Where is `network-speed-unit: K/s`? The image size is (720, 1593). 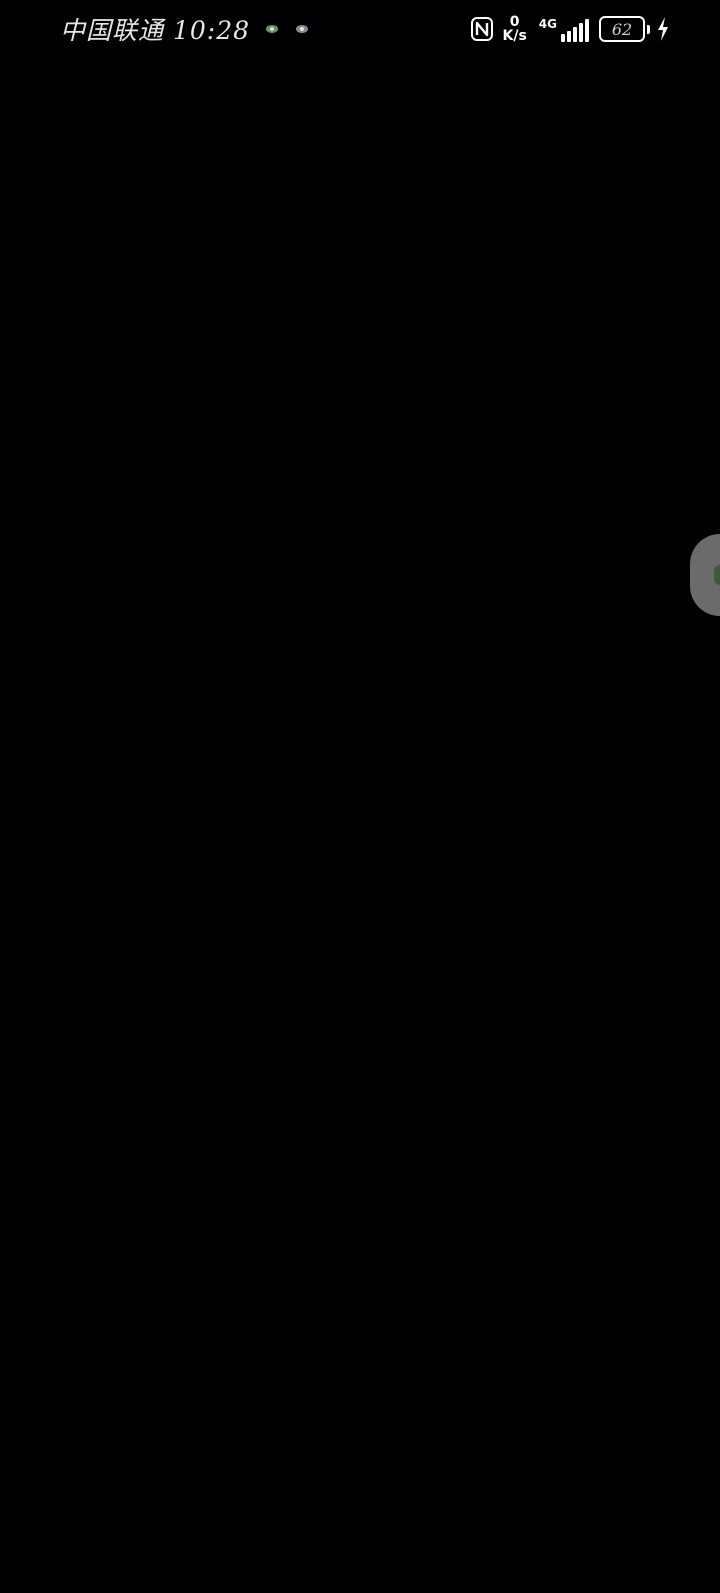 network-speed-unit: K/s is located at coordinates (514, 36).